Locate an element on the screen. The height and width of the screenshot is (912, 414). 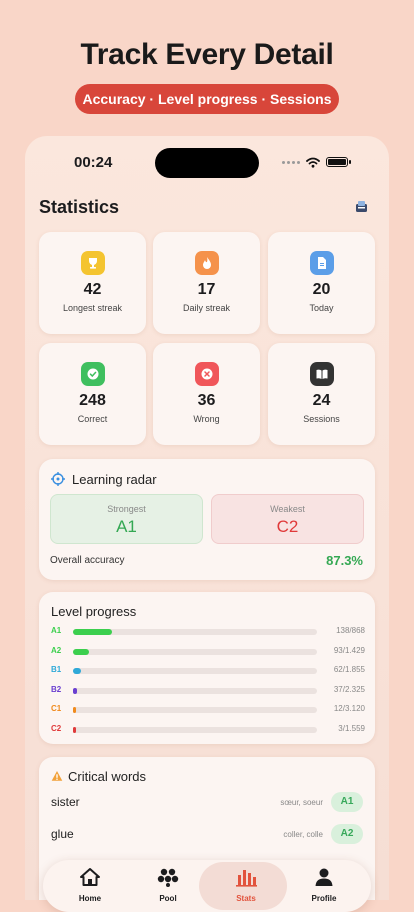
house-icon is located at coordinates (90, 877).